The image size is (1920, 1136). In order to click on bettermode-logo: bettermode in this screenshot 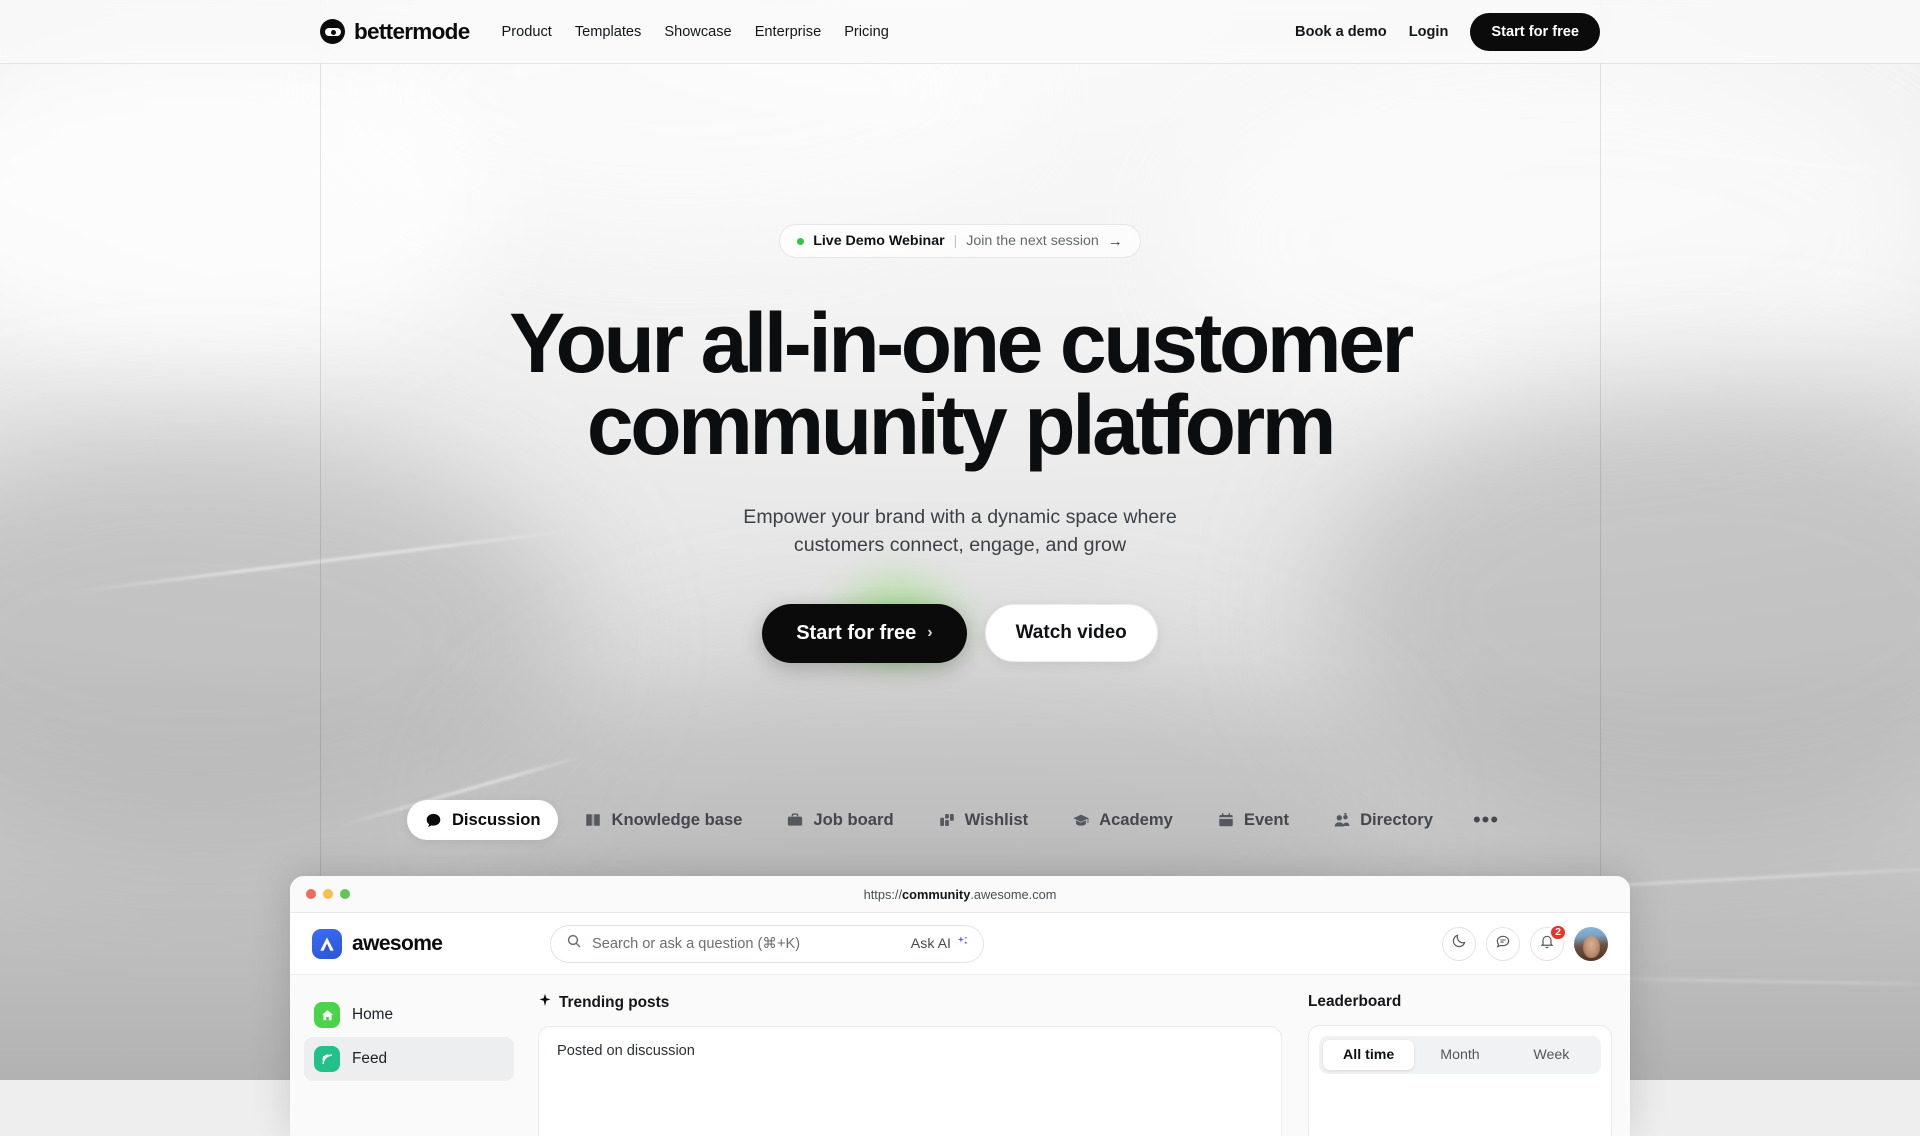, I will do `click(395, 32)`.